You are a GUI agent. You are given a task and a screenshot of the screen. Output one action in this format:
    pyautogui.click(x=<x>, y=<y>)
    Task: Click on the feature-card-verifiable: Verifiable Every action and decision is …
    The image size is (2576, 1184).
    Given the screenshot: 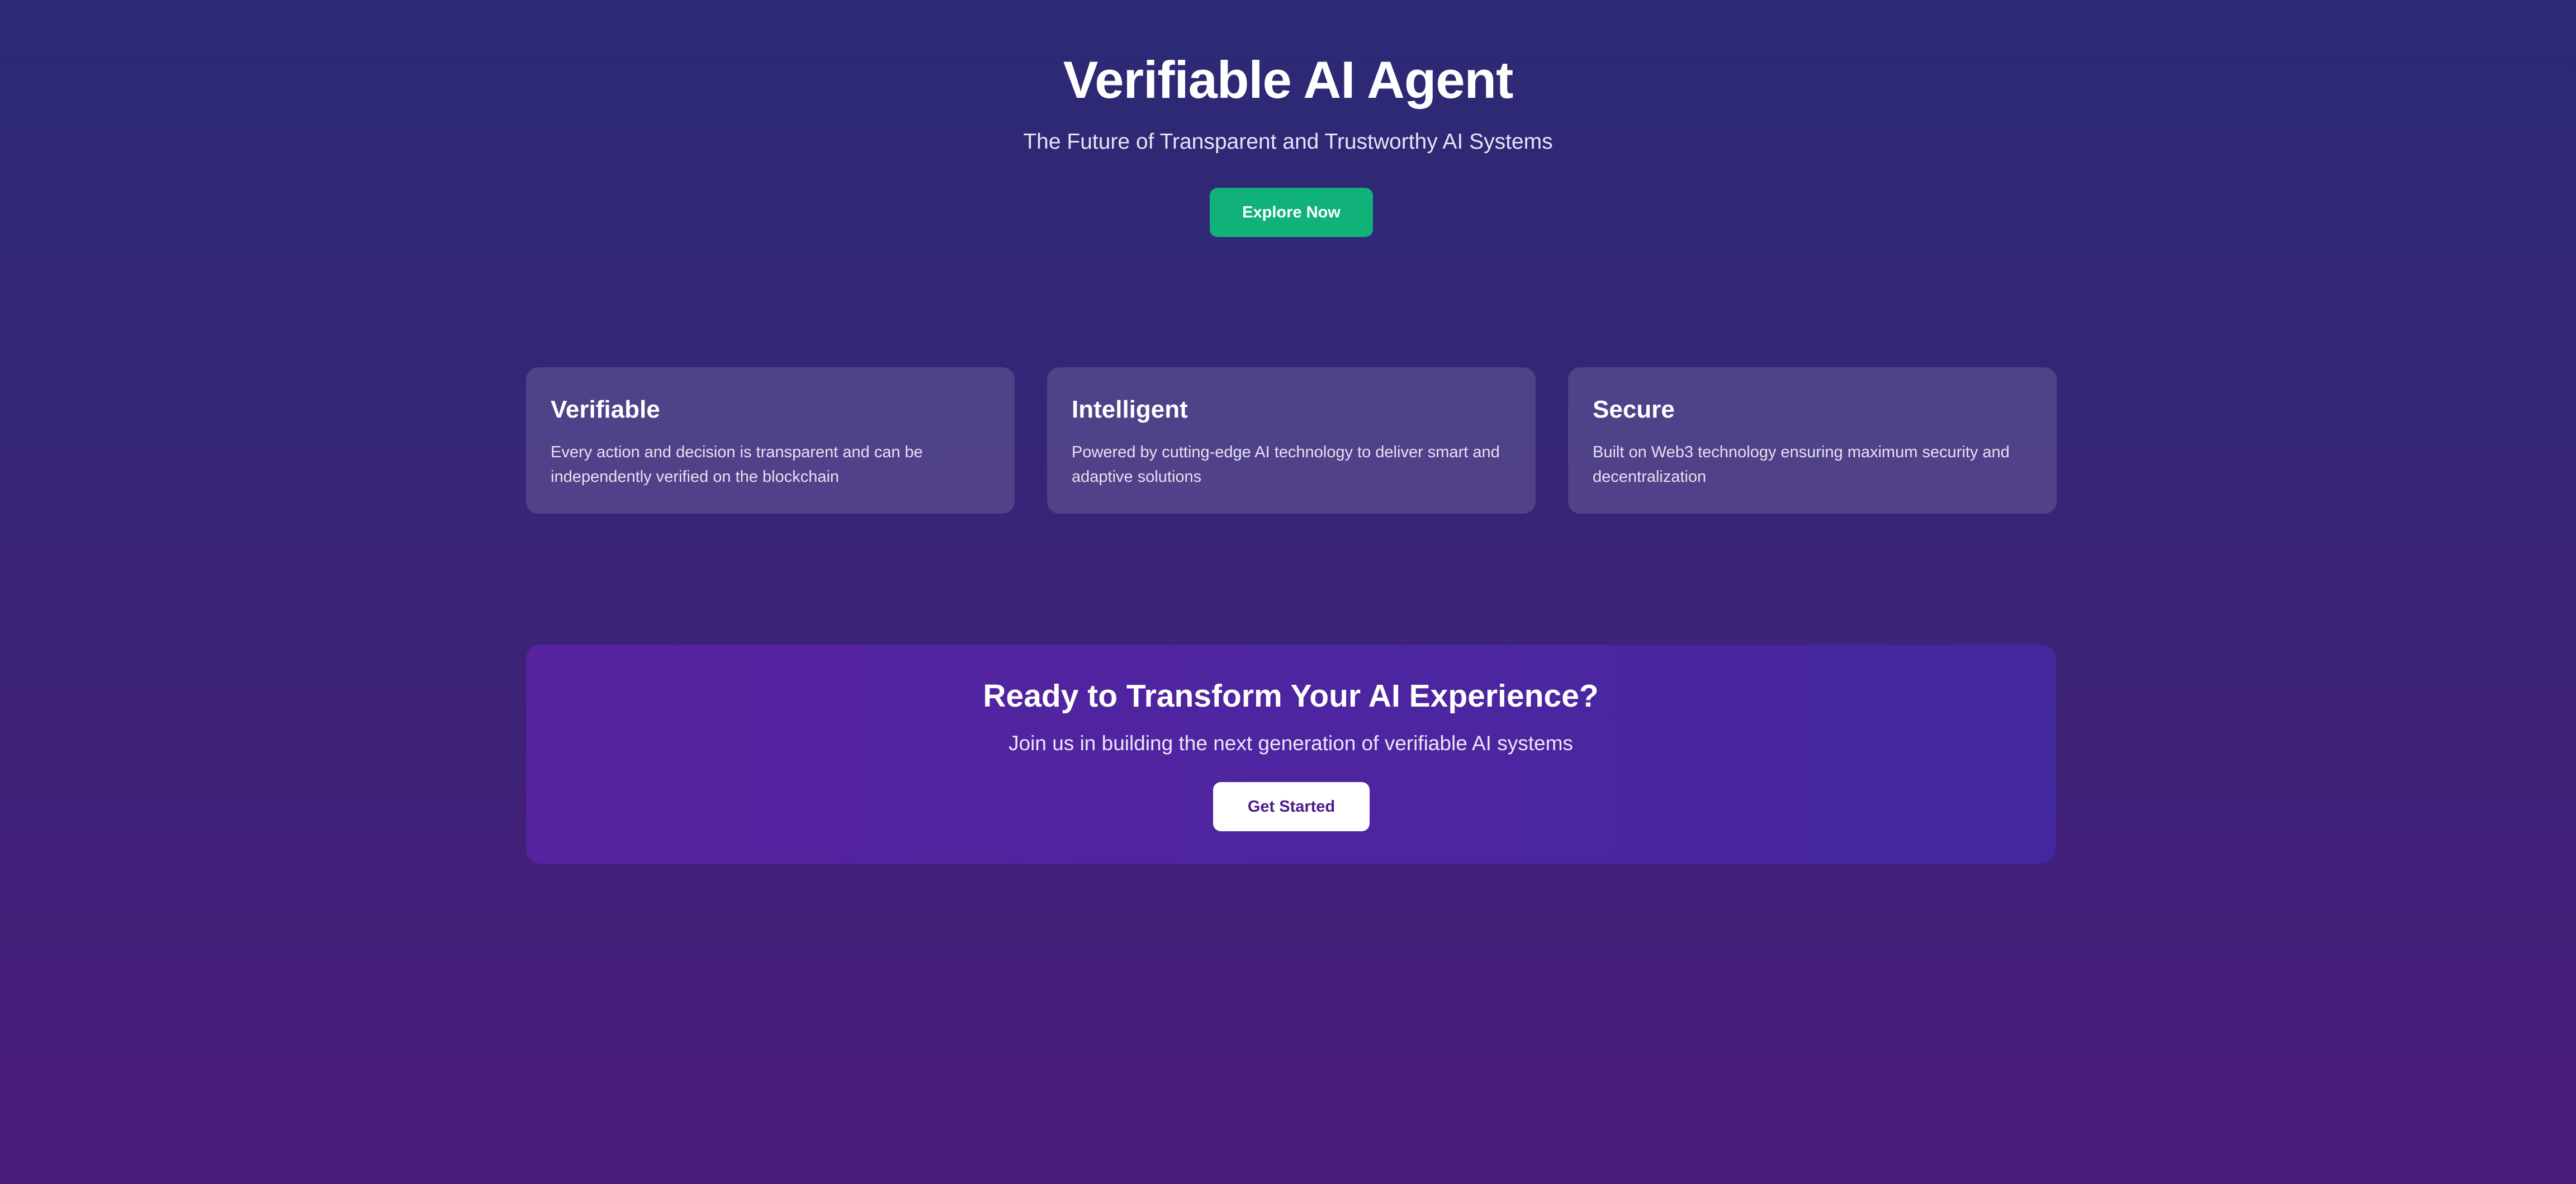 What is the action you would take?
    pyautogui.click(x=770, y=440)
    